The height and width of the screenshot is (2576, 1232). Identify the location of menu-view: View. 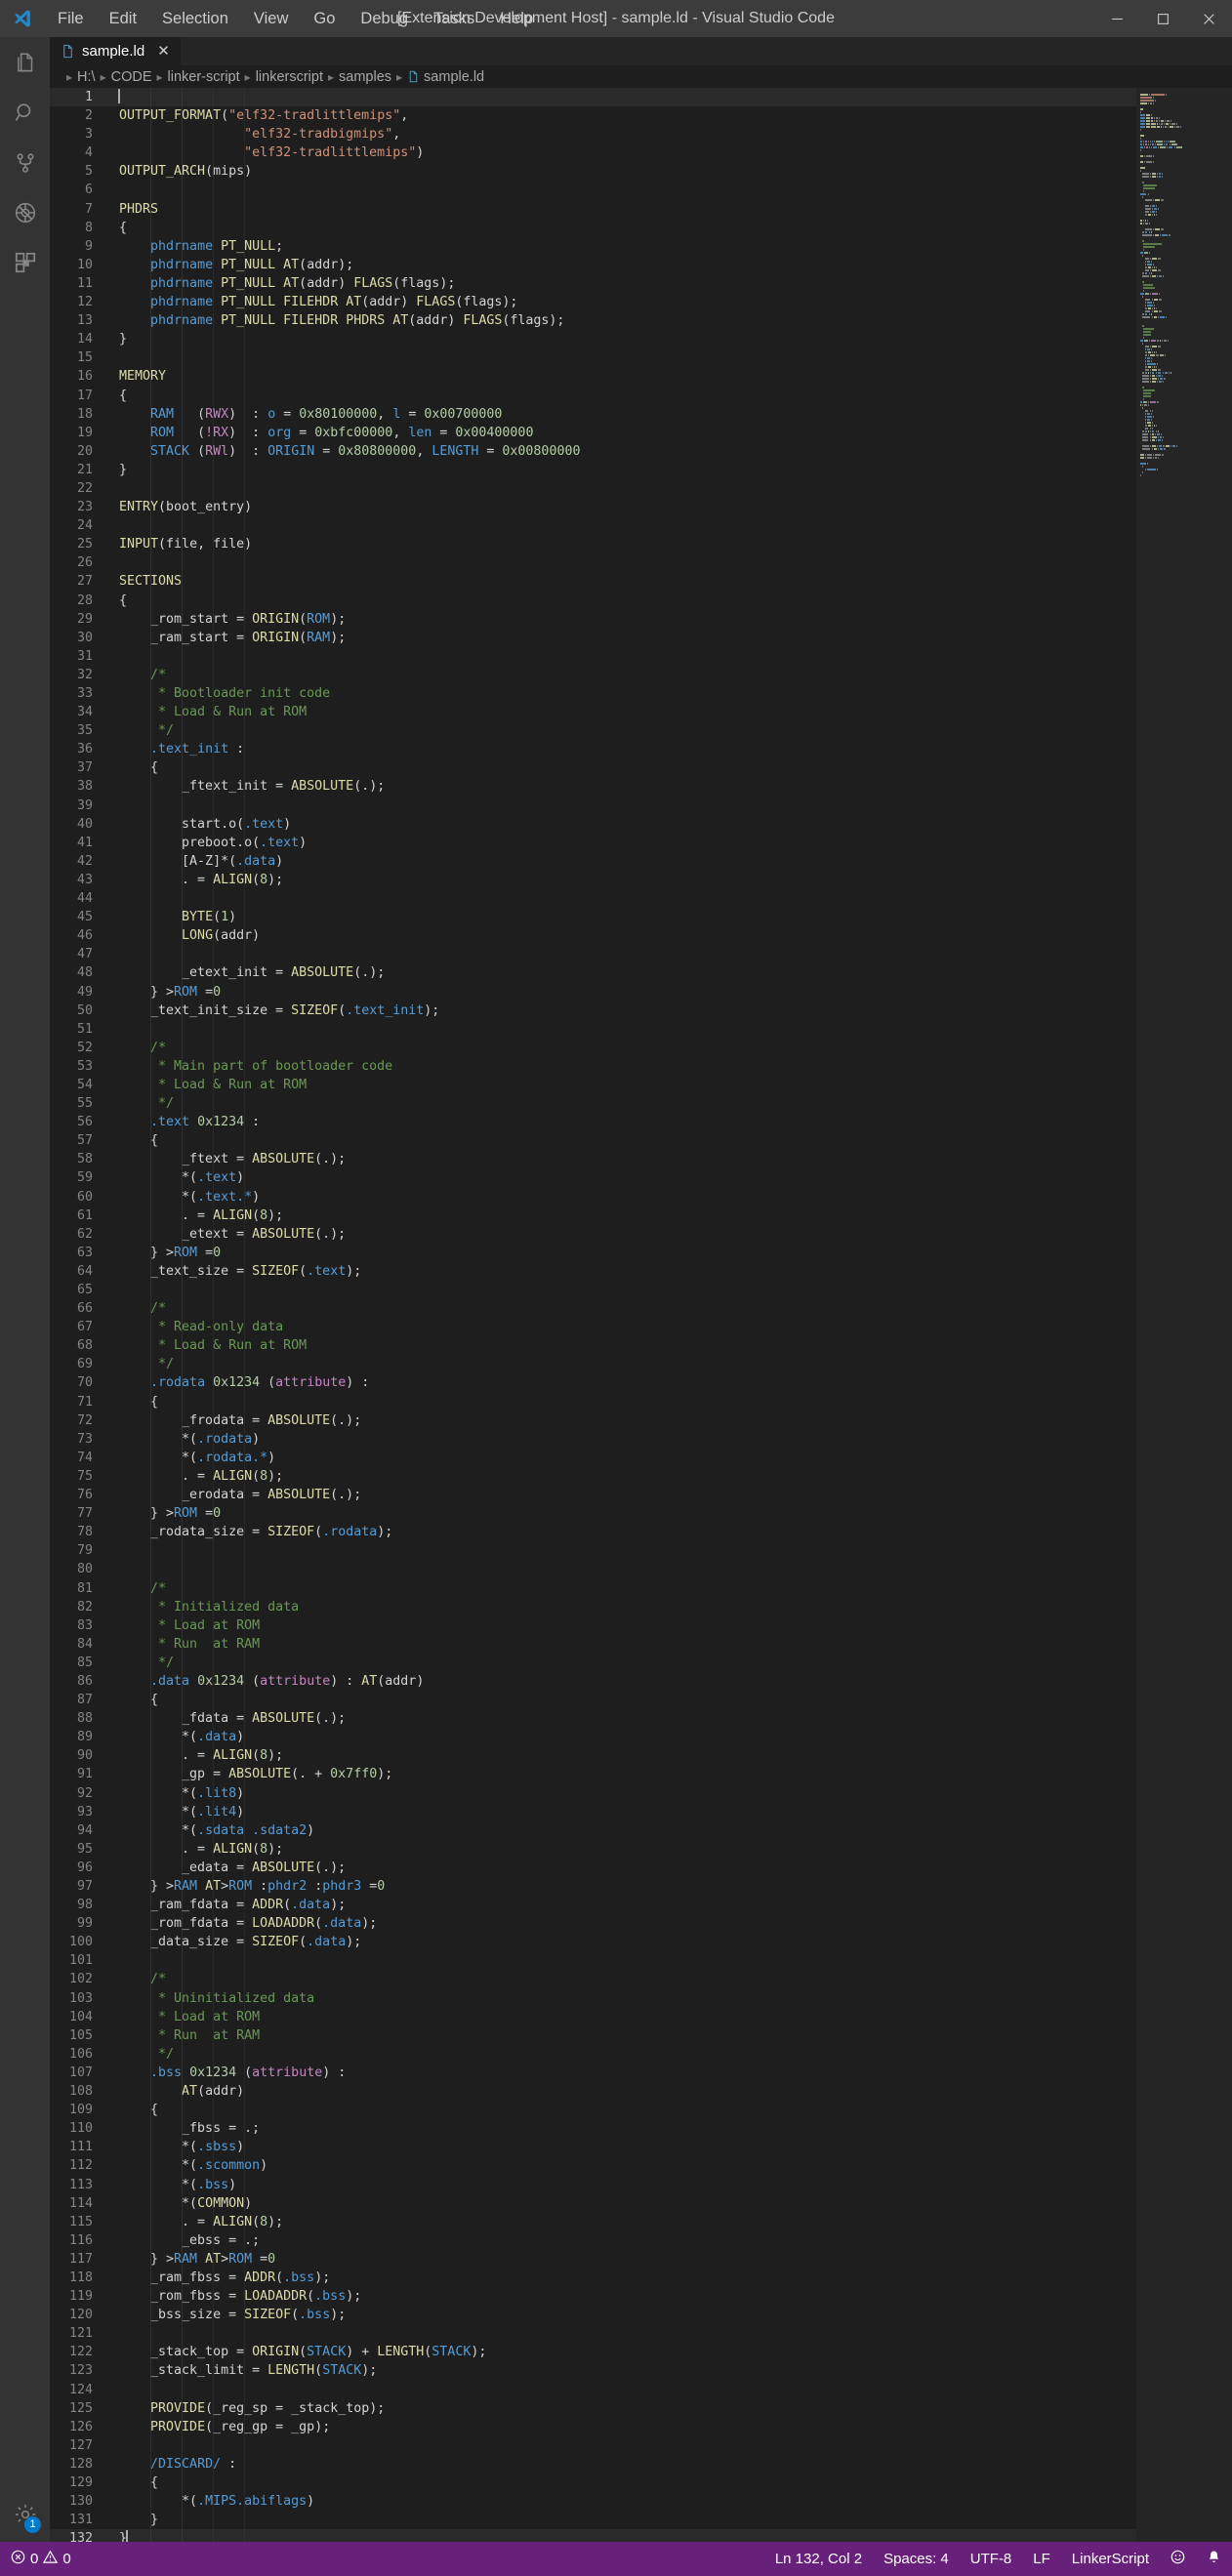
(271, 18).